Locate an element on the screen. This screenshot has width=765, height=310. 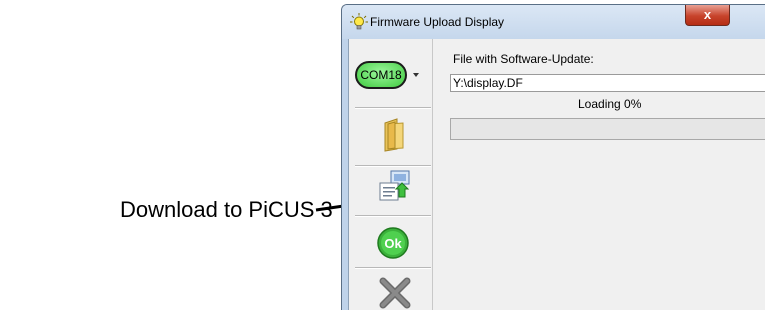
loading-status: Loading 0% is located at coordinates (610, 104).